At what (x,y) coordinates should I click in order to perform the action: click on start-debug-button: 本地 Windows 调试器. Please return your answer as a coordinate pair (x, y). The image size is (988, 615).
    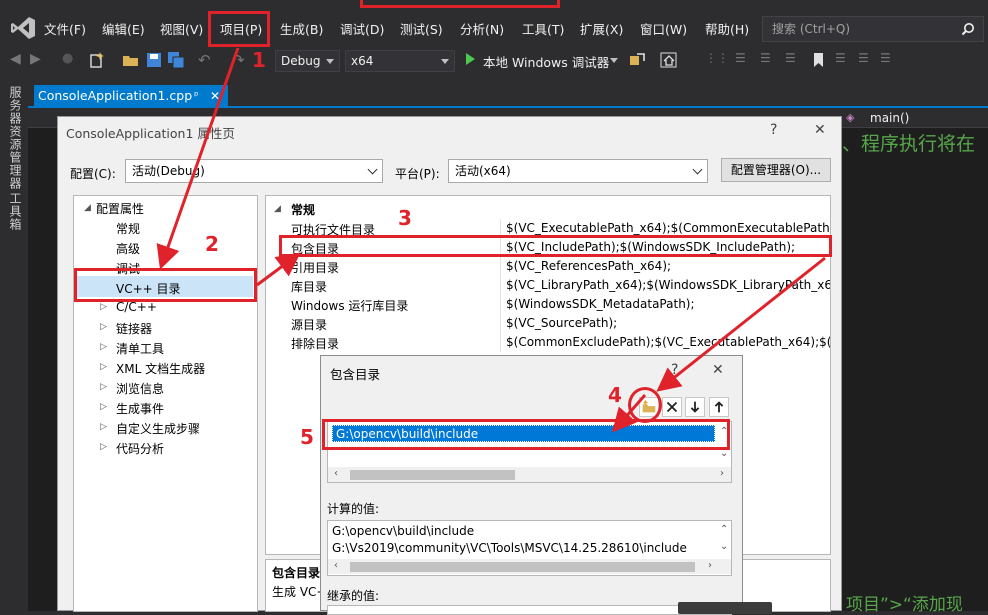
    Looking at the image, I should click on (546, 61).